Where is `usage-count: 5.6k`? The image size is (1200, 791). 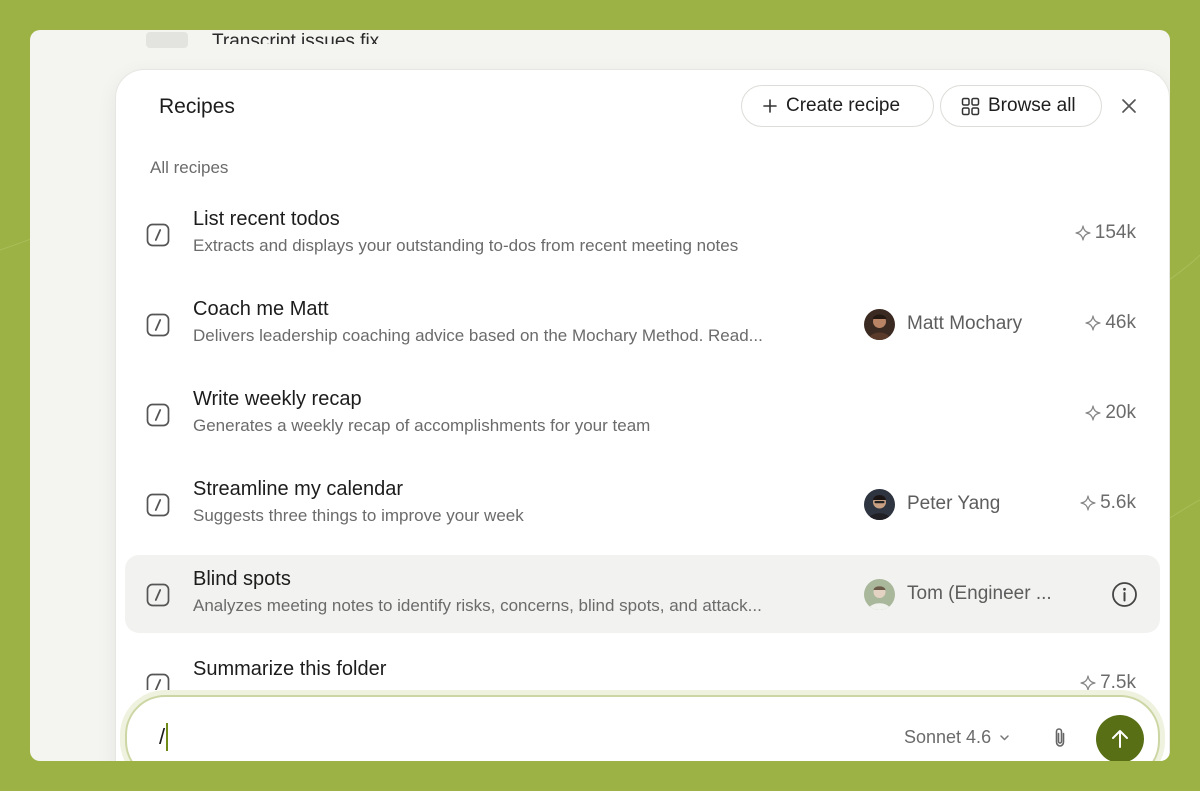 usage-count: 5.6k is located at coordinates (1108, 503).